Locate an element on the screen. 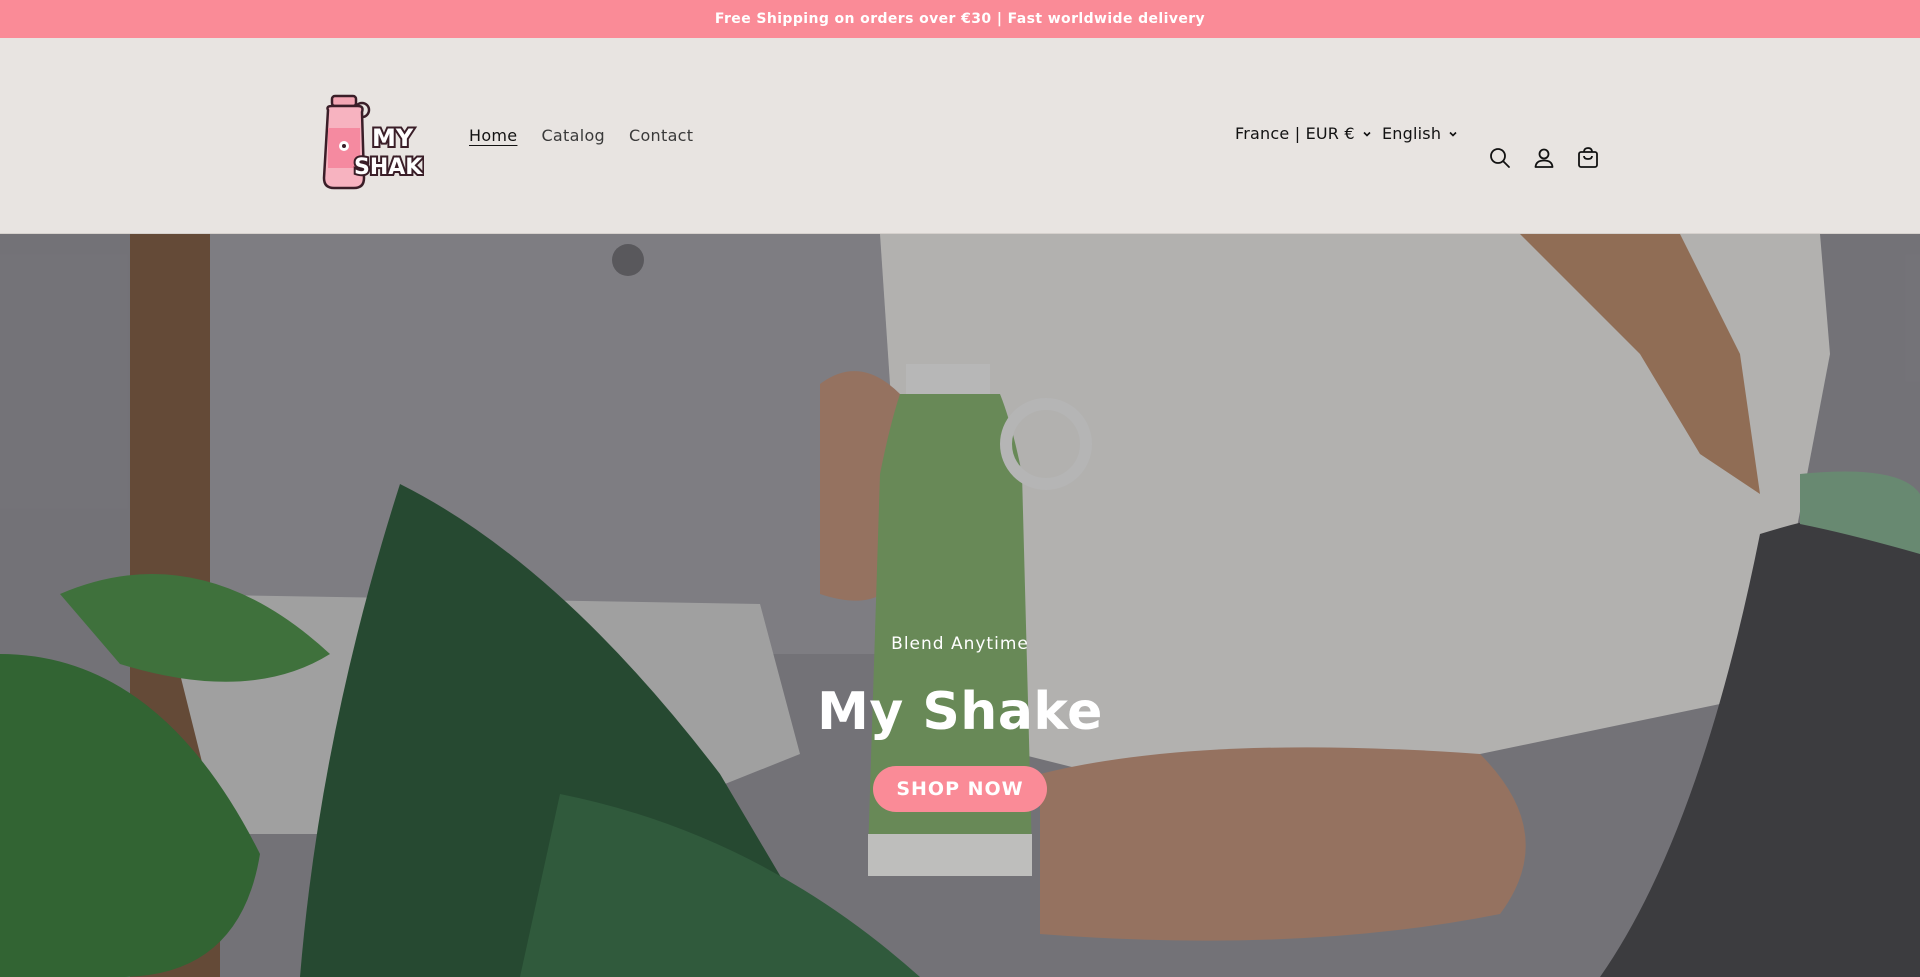 This screenshot has height=977, width=1920. search-icon is located at coordinates (1500, 158).